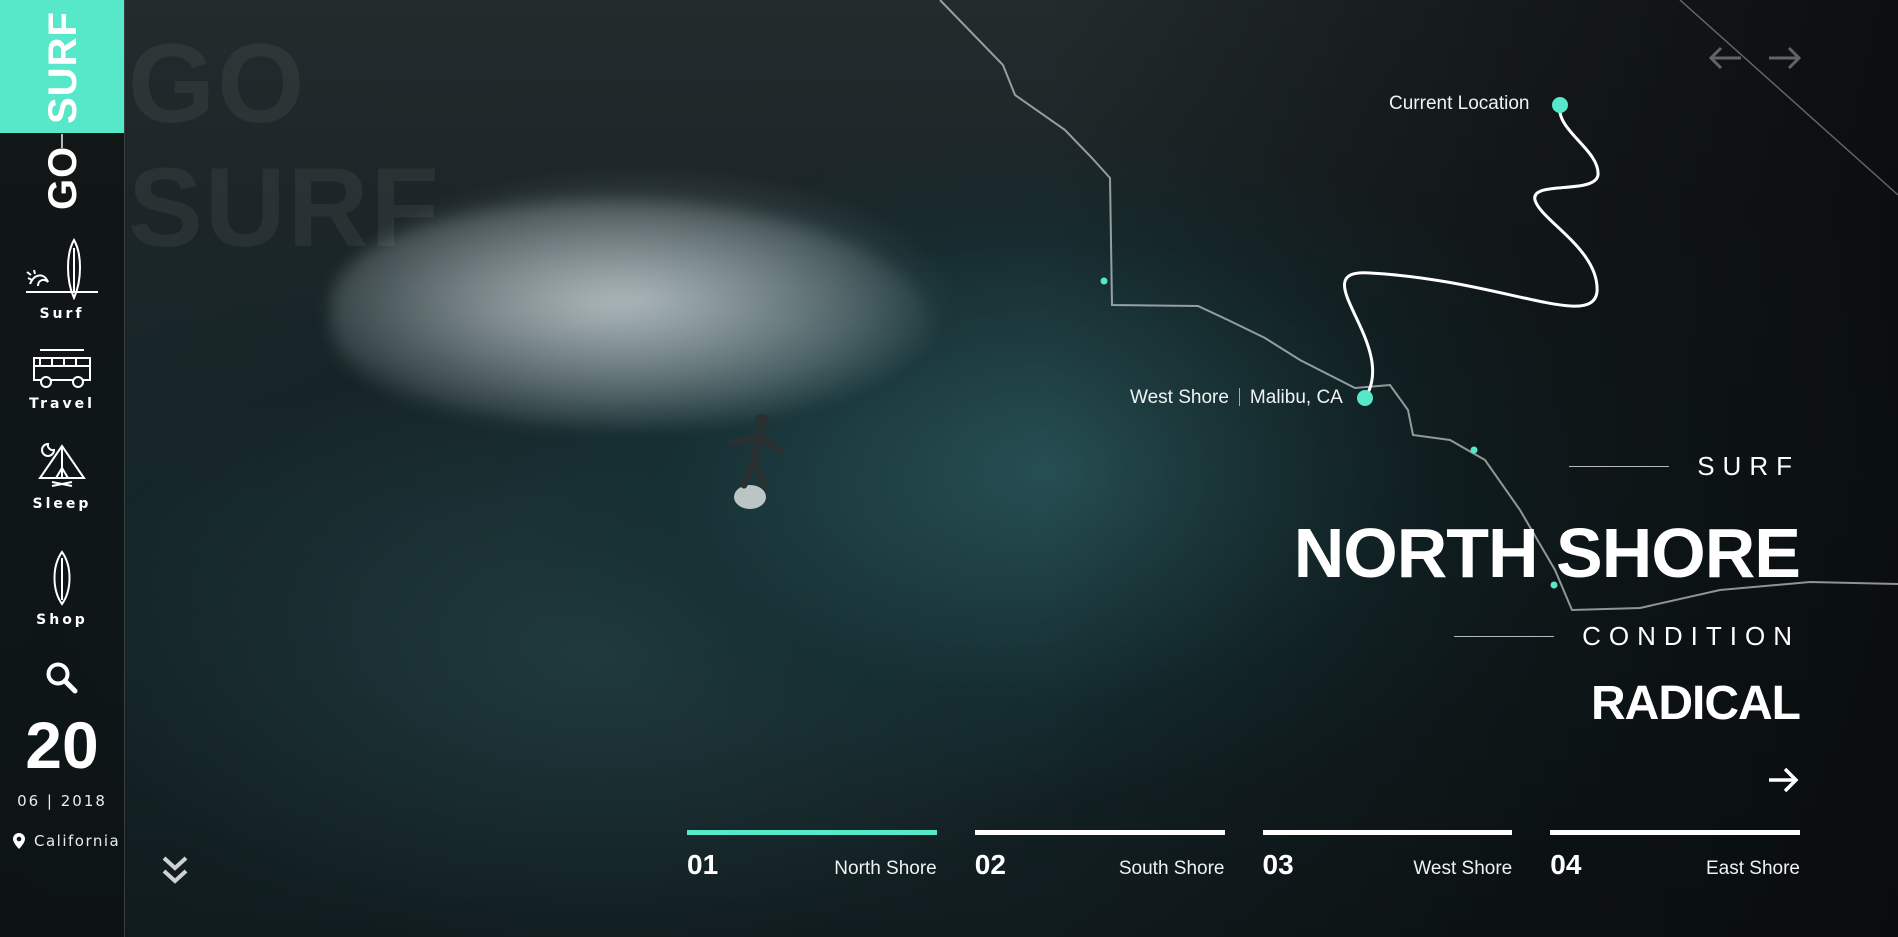 The image size is (1898, 937). I want to click on spot-label: West Shore Malibu, CA, so click(1236, 398).